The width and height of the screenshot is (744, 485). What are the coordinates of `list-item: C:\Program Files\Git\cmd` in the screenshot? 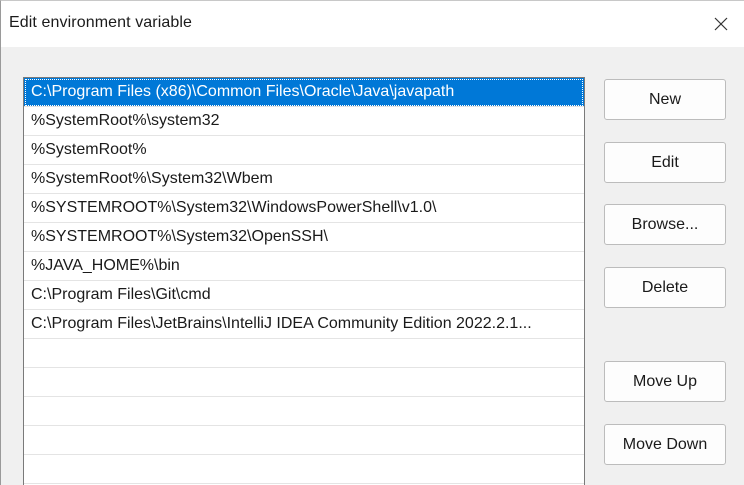 It's located at (304, 295).